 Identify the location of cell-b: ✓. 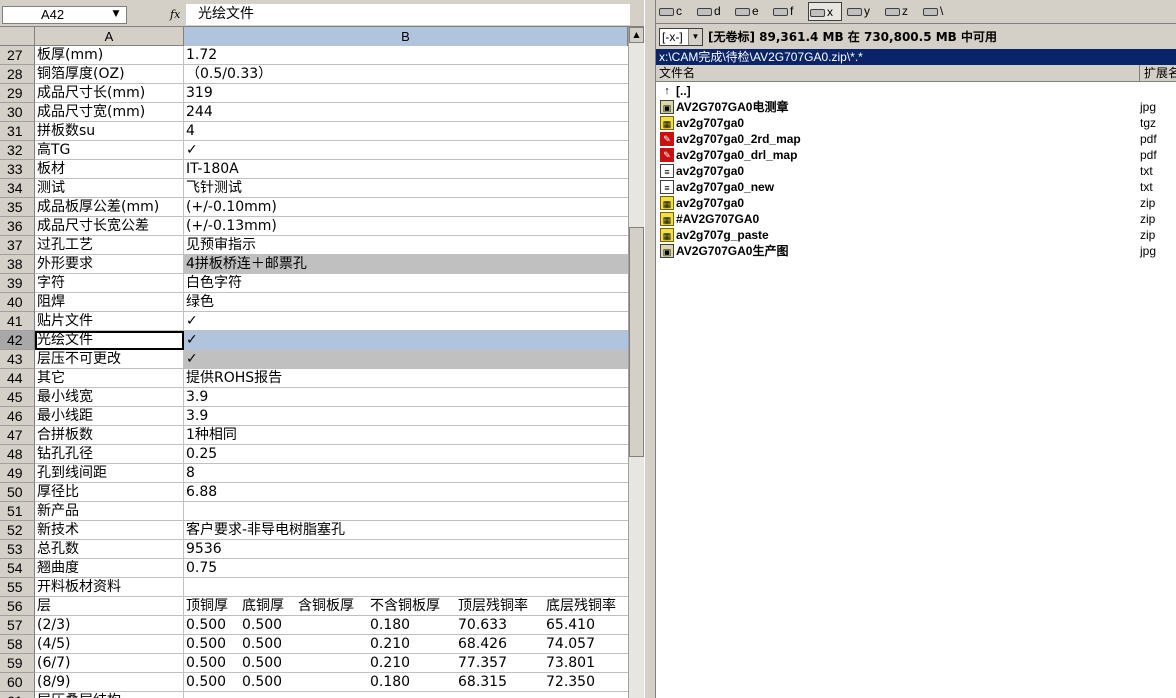
(406, 340).